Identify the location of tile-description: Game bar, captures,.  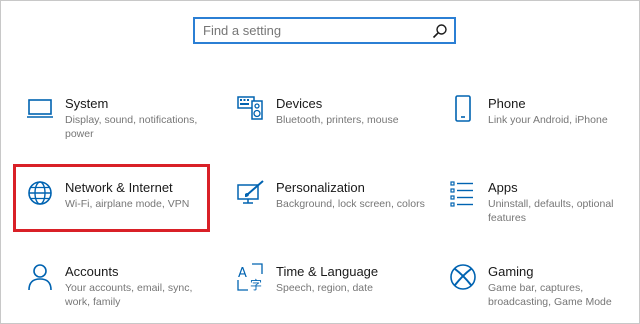
(536, 288).